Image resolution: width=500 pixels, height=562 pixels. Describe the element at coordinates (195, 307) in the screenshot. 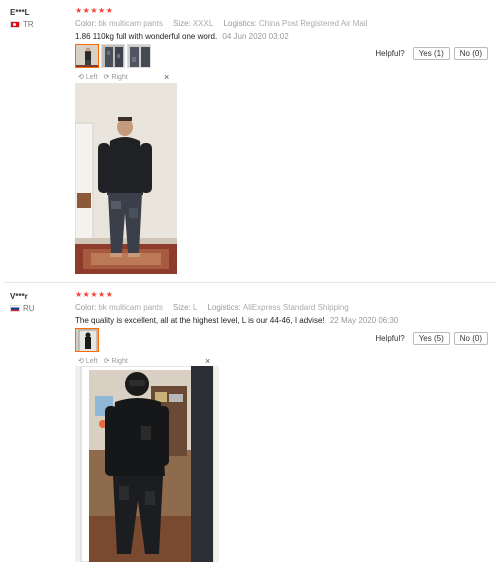

I see `size-value: L` at that location.